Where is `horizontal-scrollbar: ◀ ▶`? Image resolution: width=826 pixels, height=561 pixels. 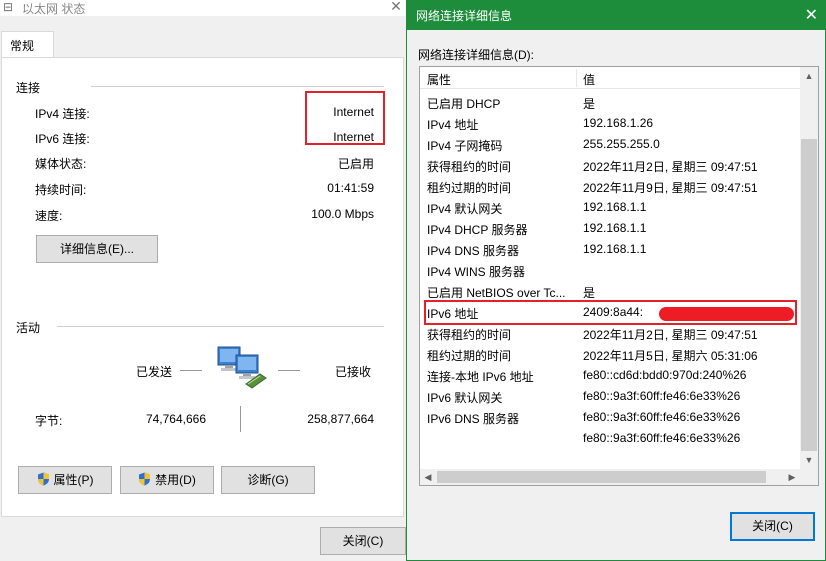
horizontal-scrollbar: ◀ ▶ is located at coordinates (610, 477).